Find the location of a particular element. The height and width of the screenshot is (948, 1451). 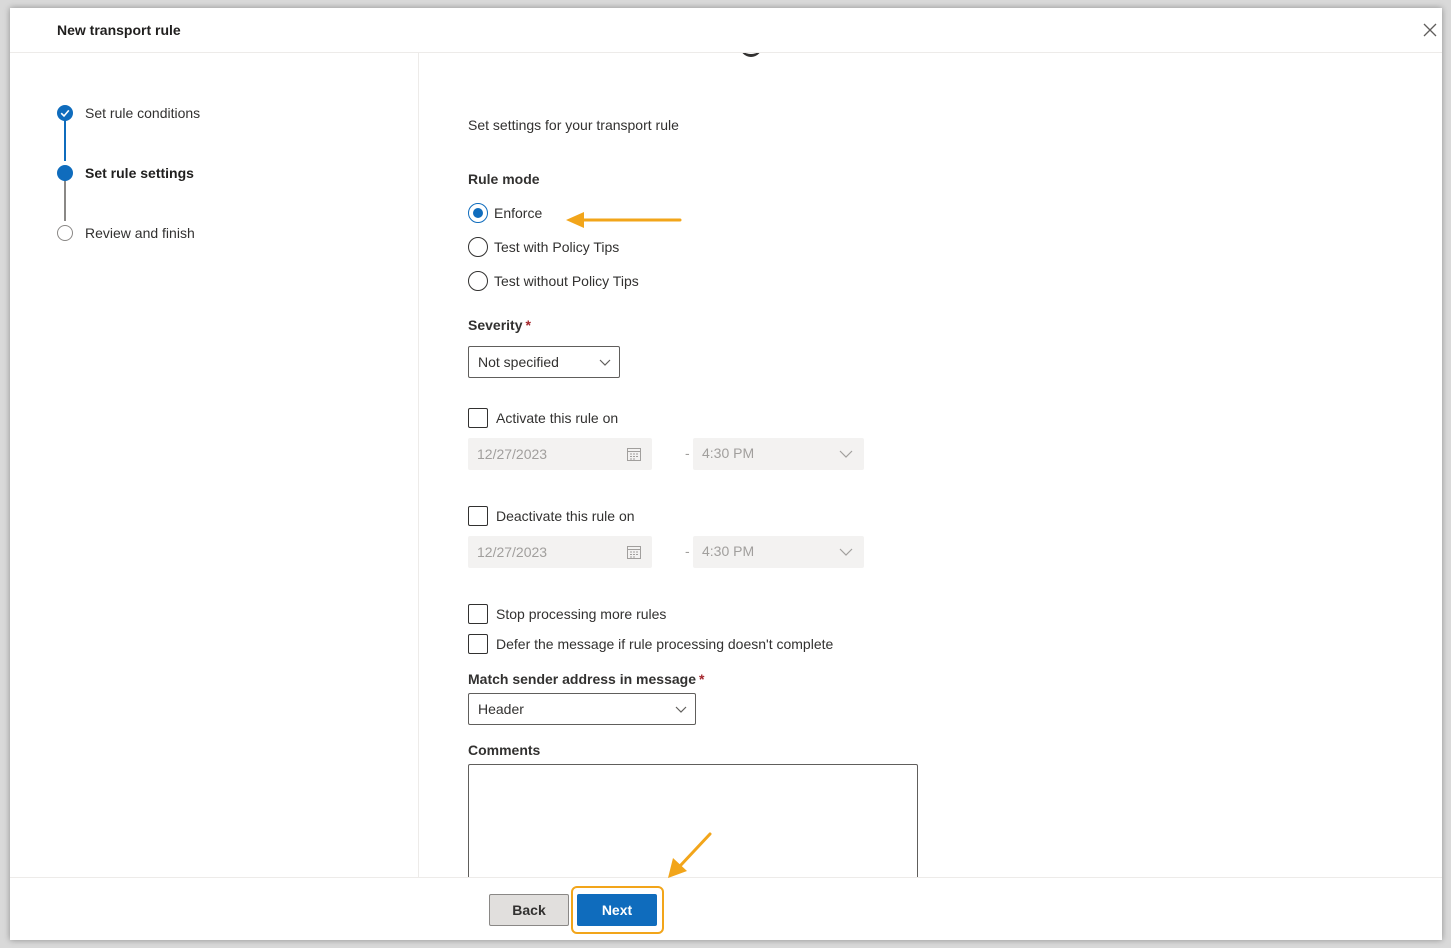

activate-date-value: 12/27/2023 is located at coordinates (512, 454).